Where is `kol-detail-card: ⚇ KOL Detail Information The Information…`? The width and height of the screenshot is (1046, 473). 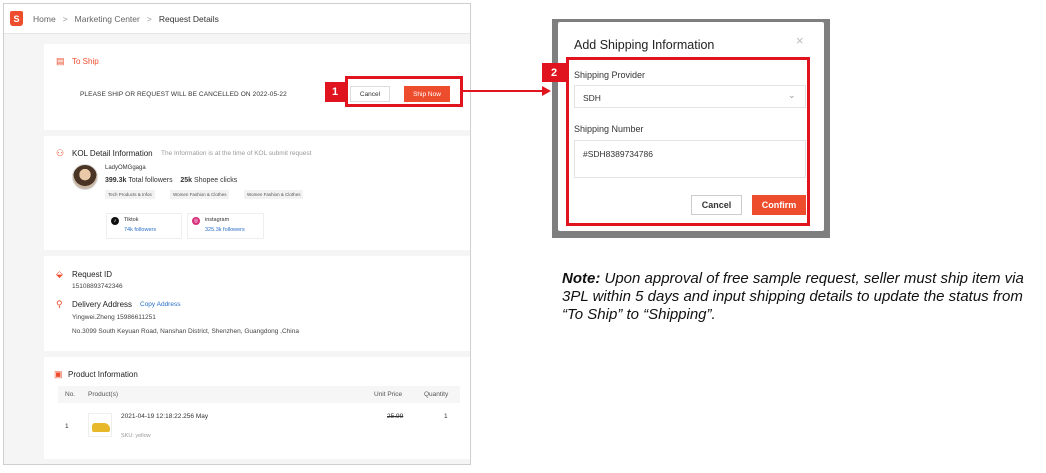 kol-detail-card: ⚇ KOL Detail Information The Information… is located at coordinates (257, 193).